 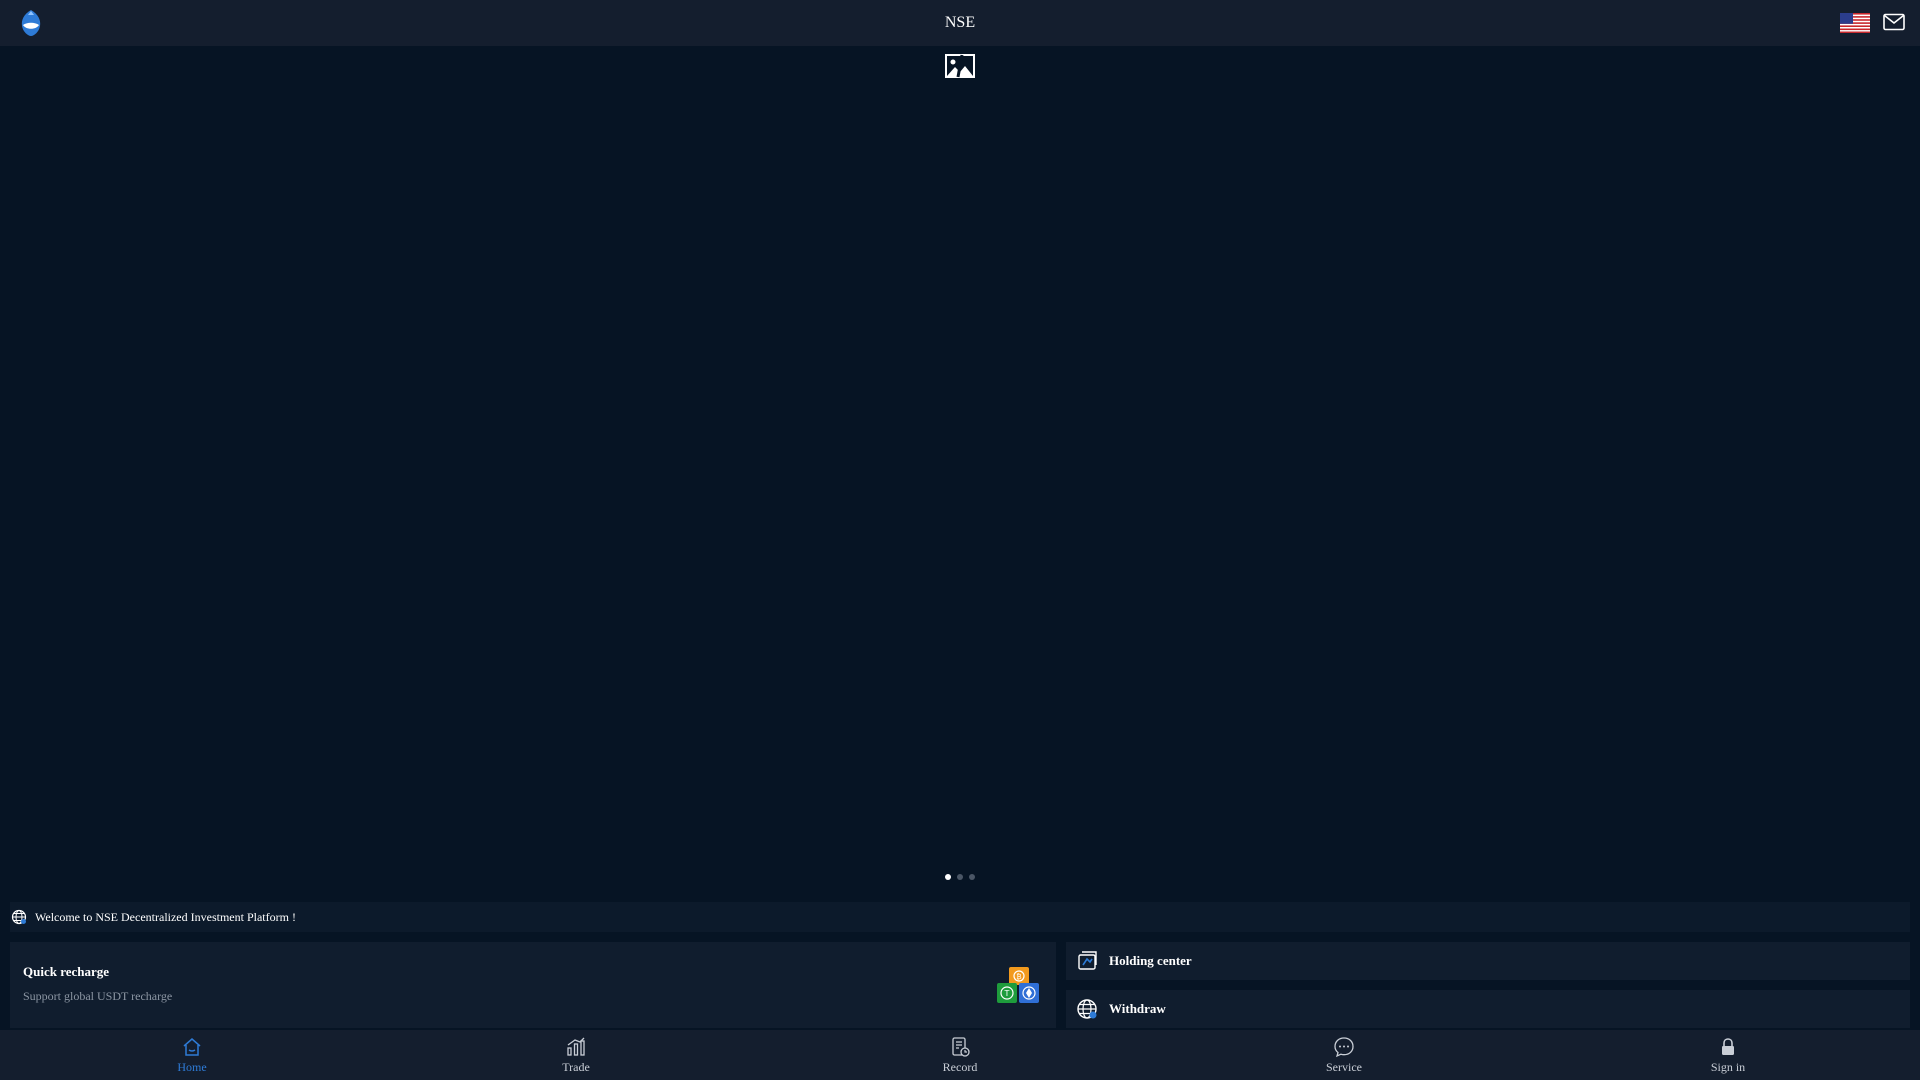 What do you see at coordinates (1087, 960) in the screenshot?
I see `holding-icon` at bounding box center [1087, 960].